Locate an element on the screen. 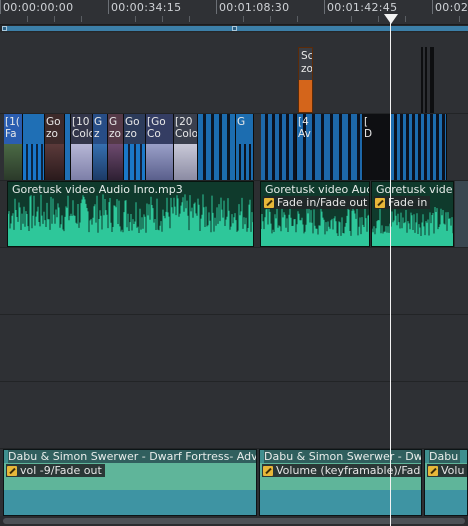 The width and height of the screenshot is (468, 526). timeline-horizontal-scrollbar is located at coordinates (234, 521).